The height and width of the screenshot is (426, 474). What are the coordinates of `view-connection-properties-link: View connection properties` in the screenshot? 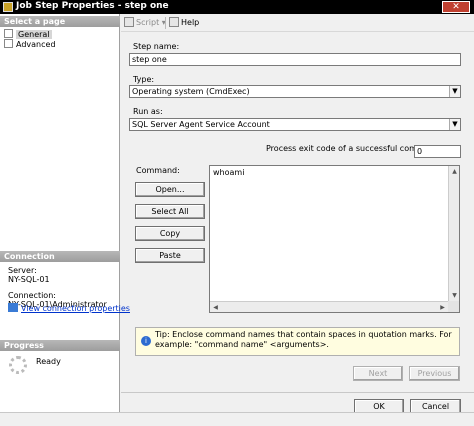 It's located at (69, 308).